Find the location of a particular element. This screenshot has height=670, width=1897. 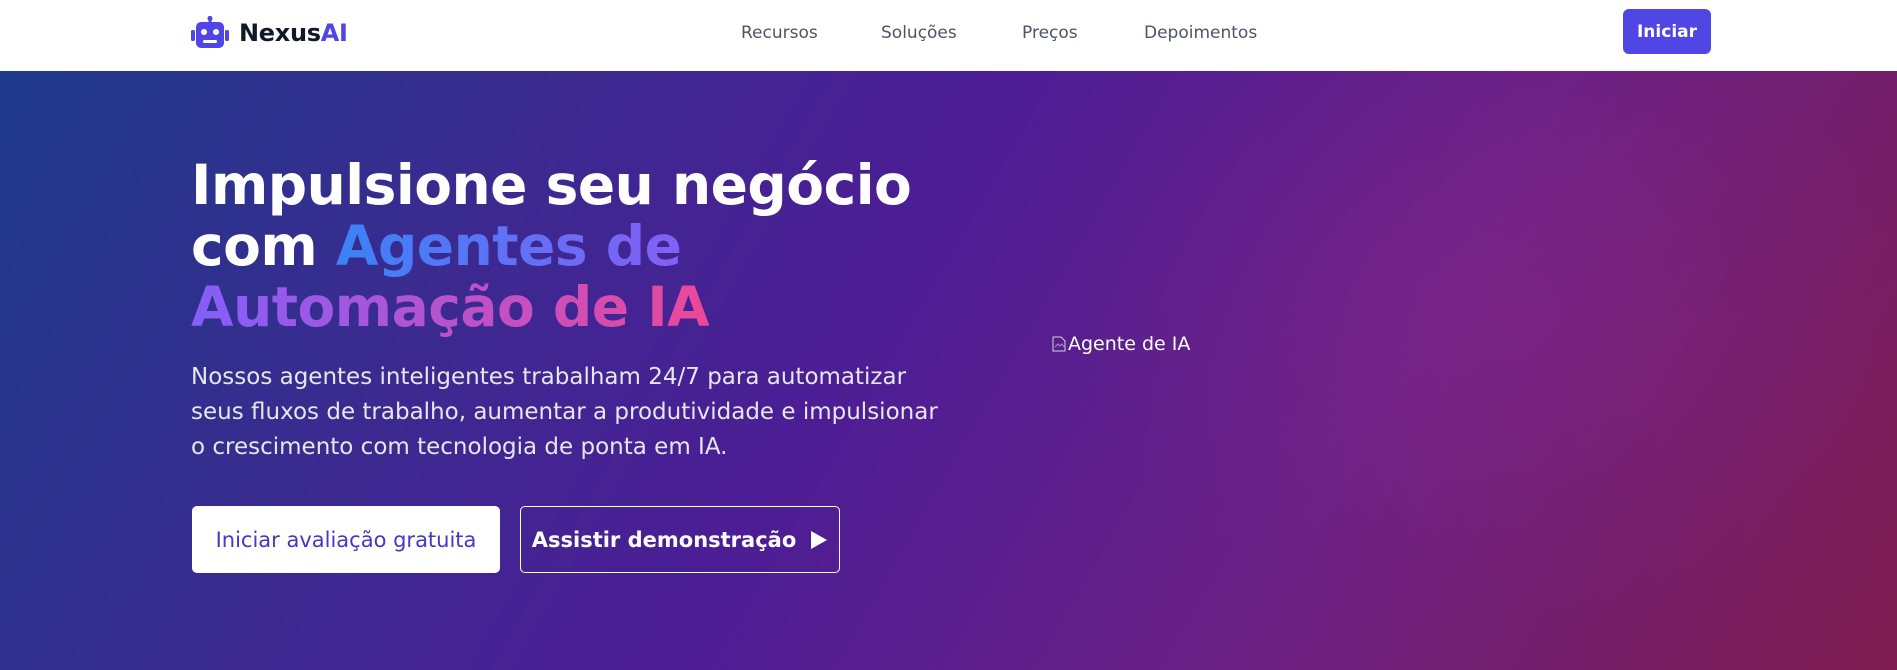

broken-image-icon is located at coordinates (1059, 344).